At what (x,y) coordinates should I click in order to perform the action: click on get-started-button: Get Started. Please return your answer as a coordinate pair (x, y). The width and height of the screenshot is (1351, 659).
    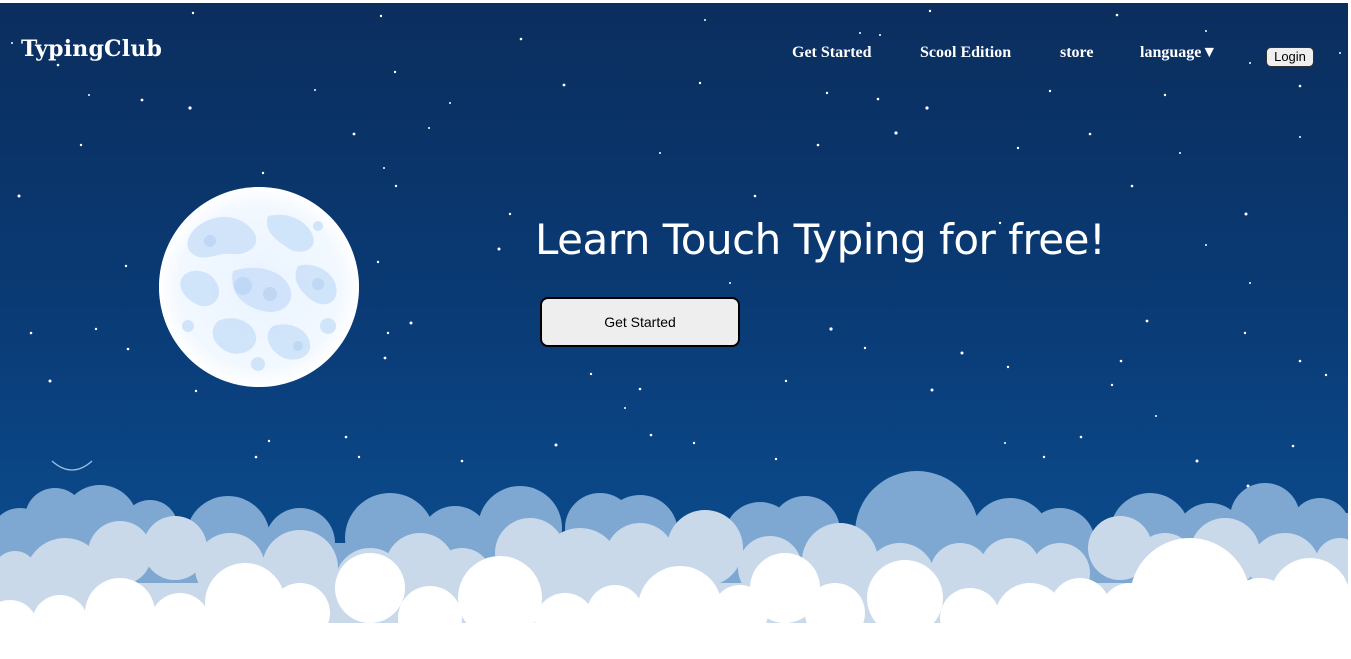
    Looking at the image, I should click on (640, 322).